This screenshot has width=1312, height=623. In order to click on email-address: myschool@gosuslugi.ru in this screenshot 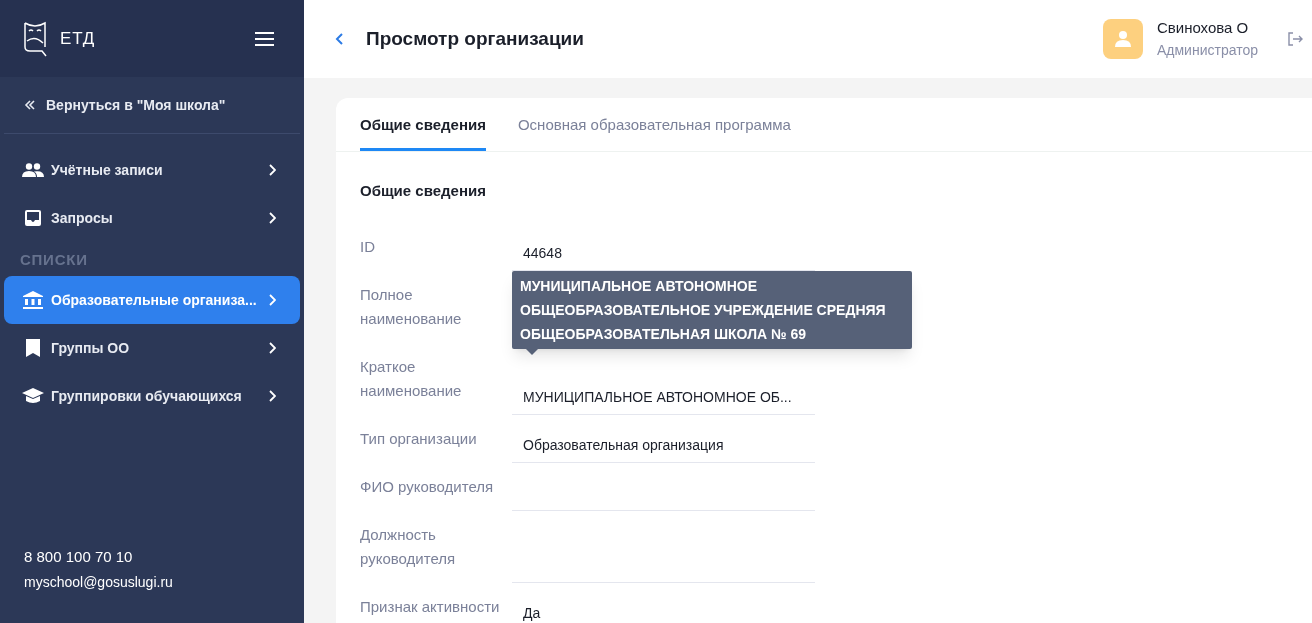, I will do `click(99, 582)`.